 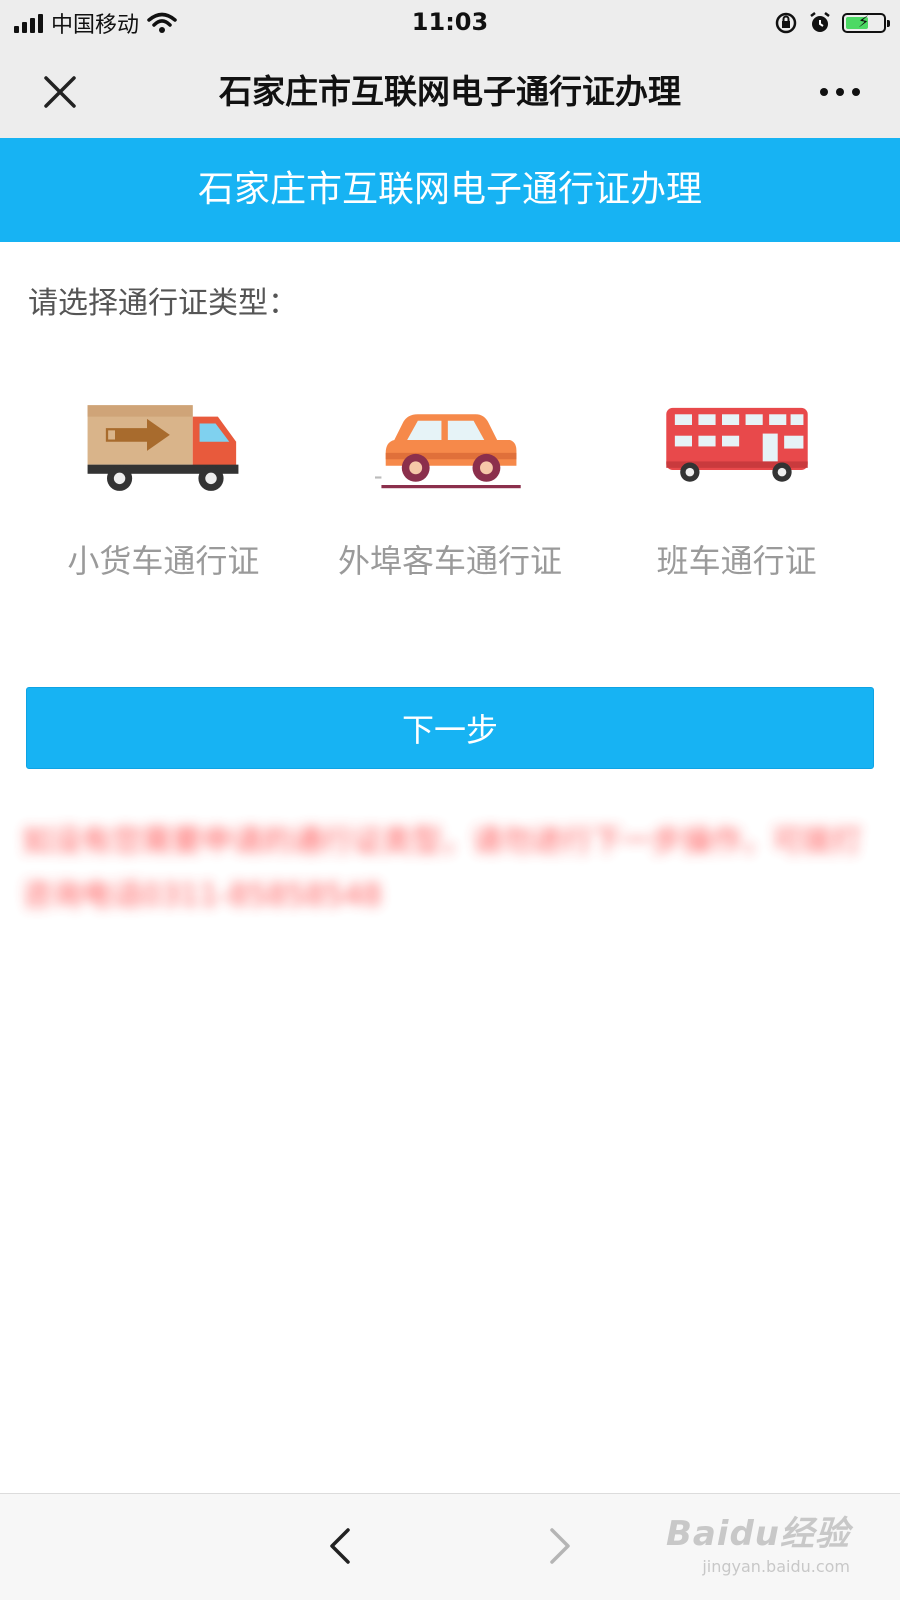 What do you see at coordinates (163, 303) in the screenshot?
I see `type-prompt: 请选择通行证类型：` at bounding box center [163, 303].